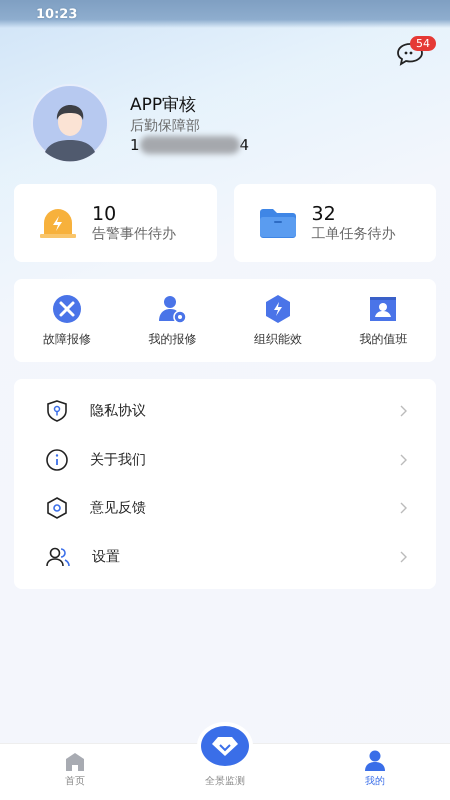 This screenshot has width=450, height=800. I want to click on todo-label: 告警事件待办, so click(134, 234).